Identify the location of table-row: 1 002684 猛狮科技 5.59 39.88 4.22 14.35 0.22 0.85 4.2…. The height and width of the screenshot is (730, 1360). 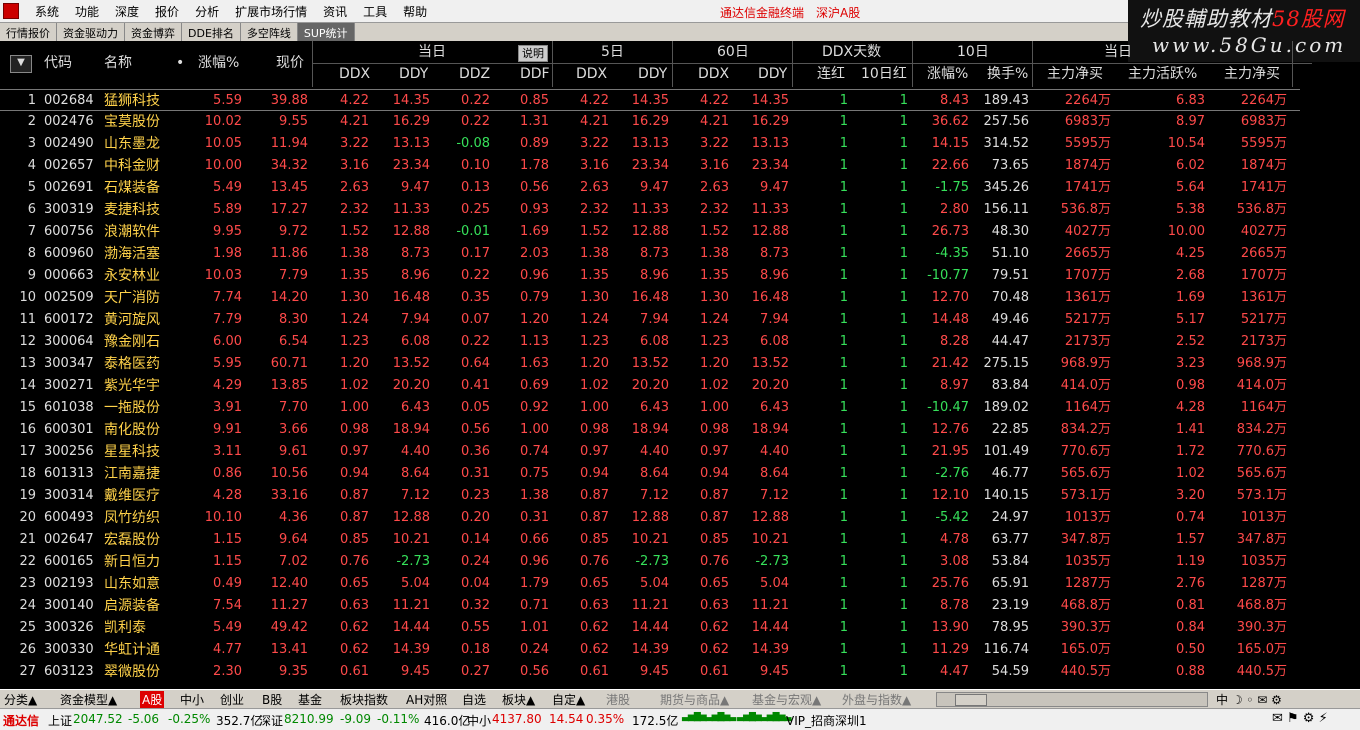
(650, 100).